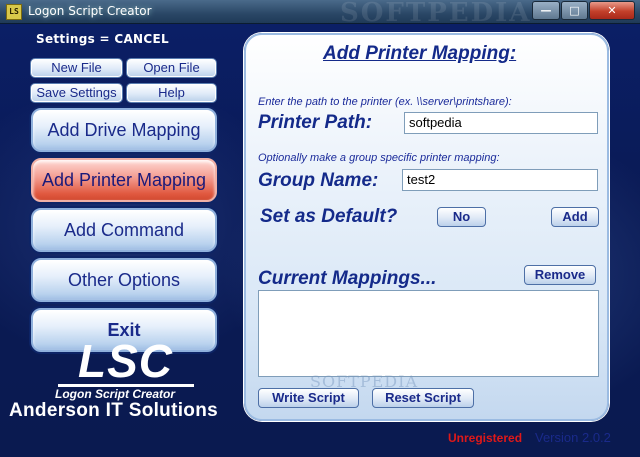  I want to click on reset-script-button: Reset Script, so click(423, 398).